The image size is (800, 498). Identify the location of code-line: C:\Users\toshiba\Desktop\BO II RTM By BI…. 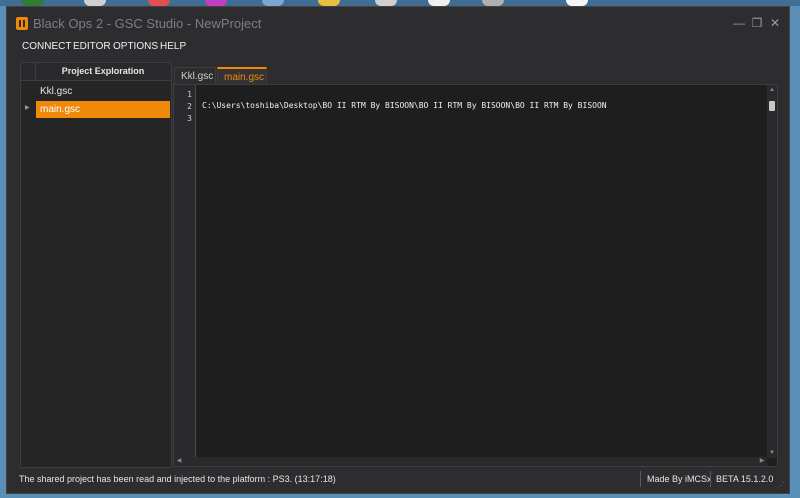
(404, 105).